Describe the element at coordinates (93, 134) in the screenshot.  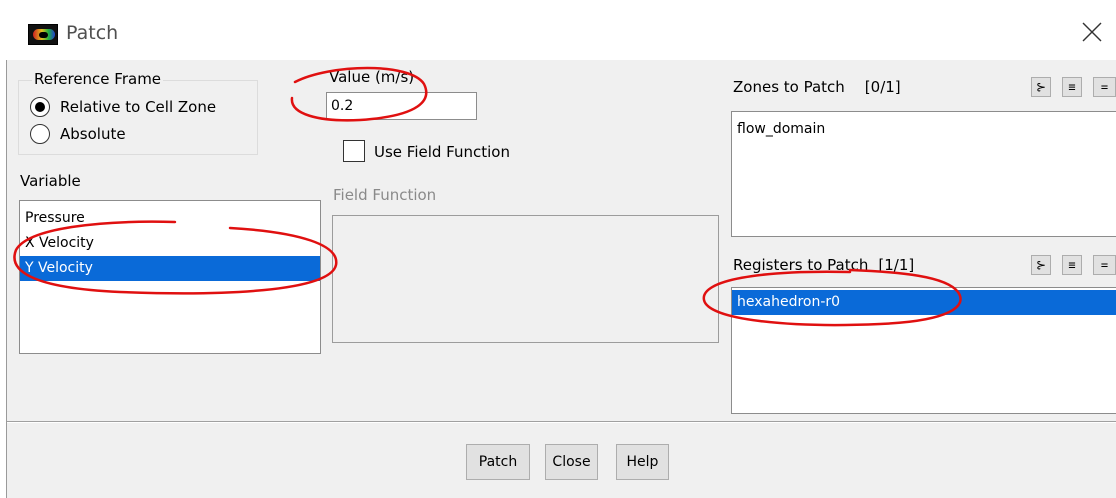
I see `radio-absolute-label: Absolute` at that location.